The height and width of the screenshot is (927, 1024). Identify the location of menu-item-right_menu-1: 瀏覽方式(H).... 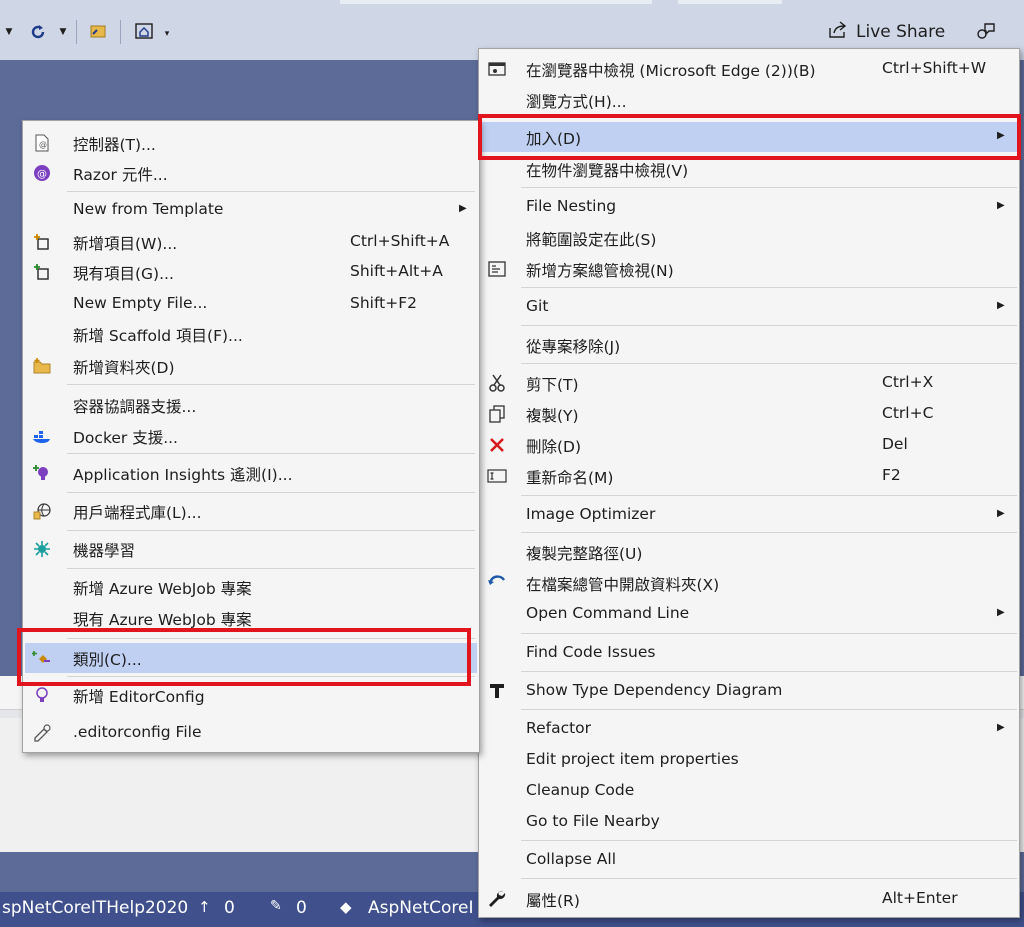
(749, 100).